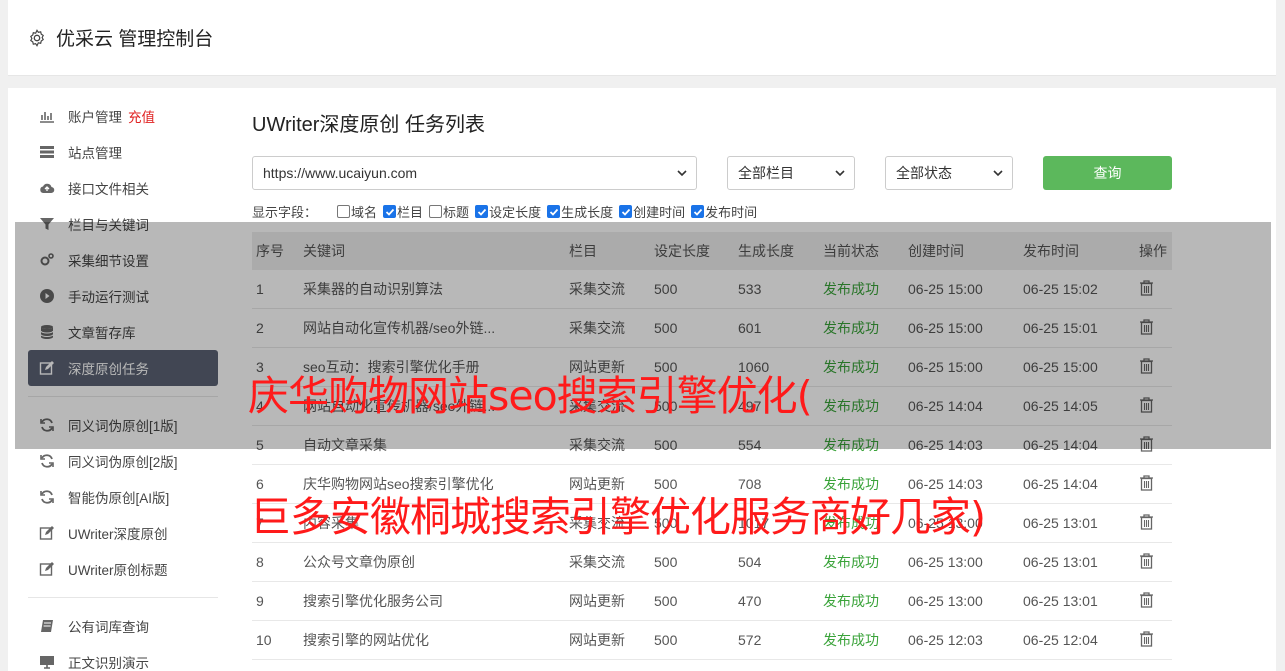  Describe the element at coordinates (47, 662) in the screenshot. I see `monitor-icon` at that location.